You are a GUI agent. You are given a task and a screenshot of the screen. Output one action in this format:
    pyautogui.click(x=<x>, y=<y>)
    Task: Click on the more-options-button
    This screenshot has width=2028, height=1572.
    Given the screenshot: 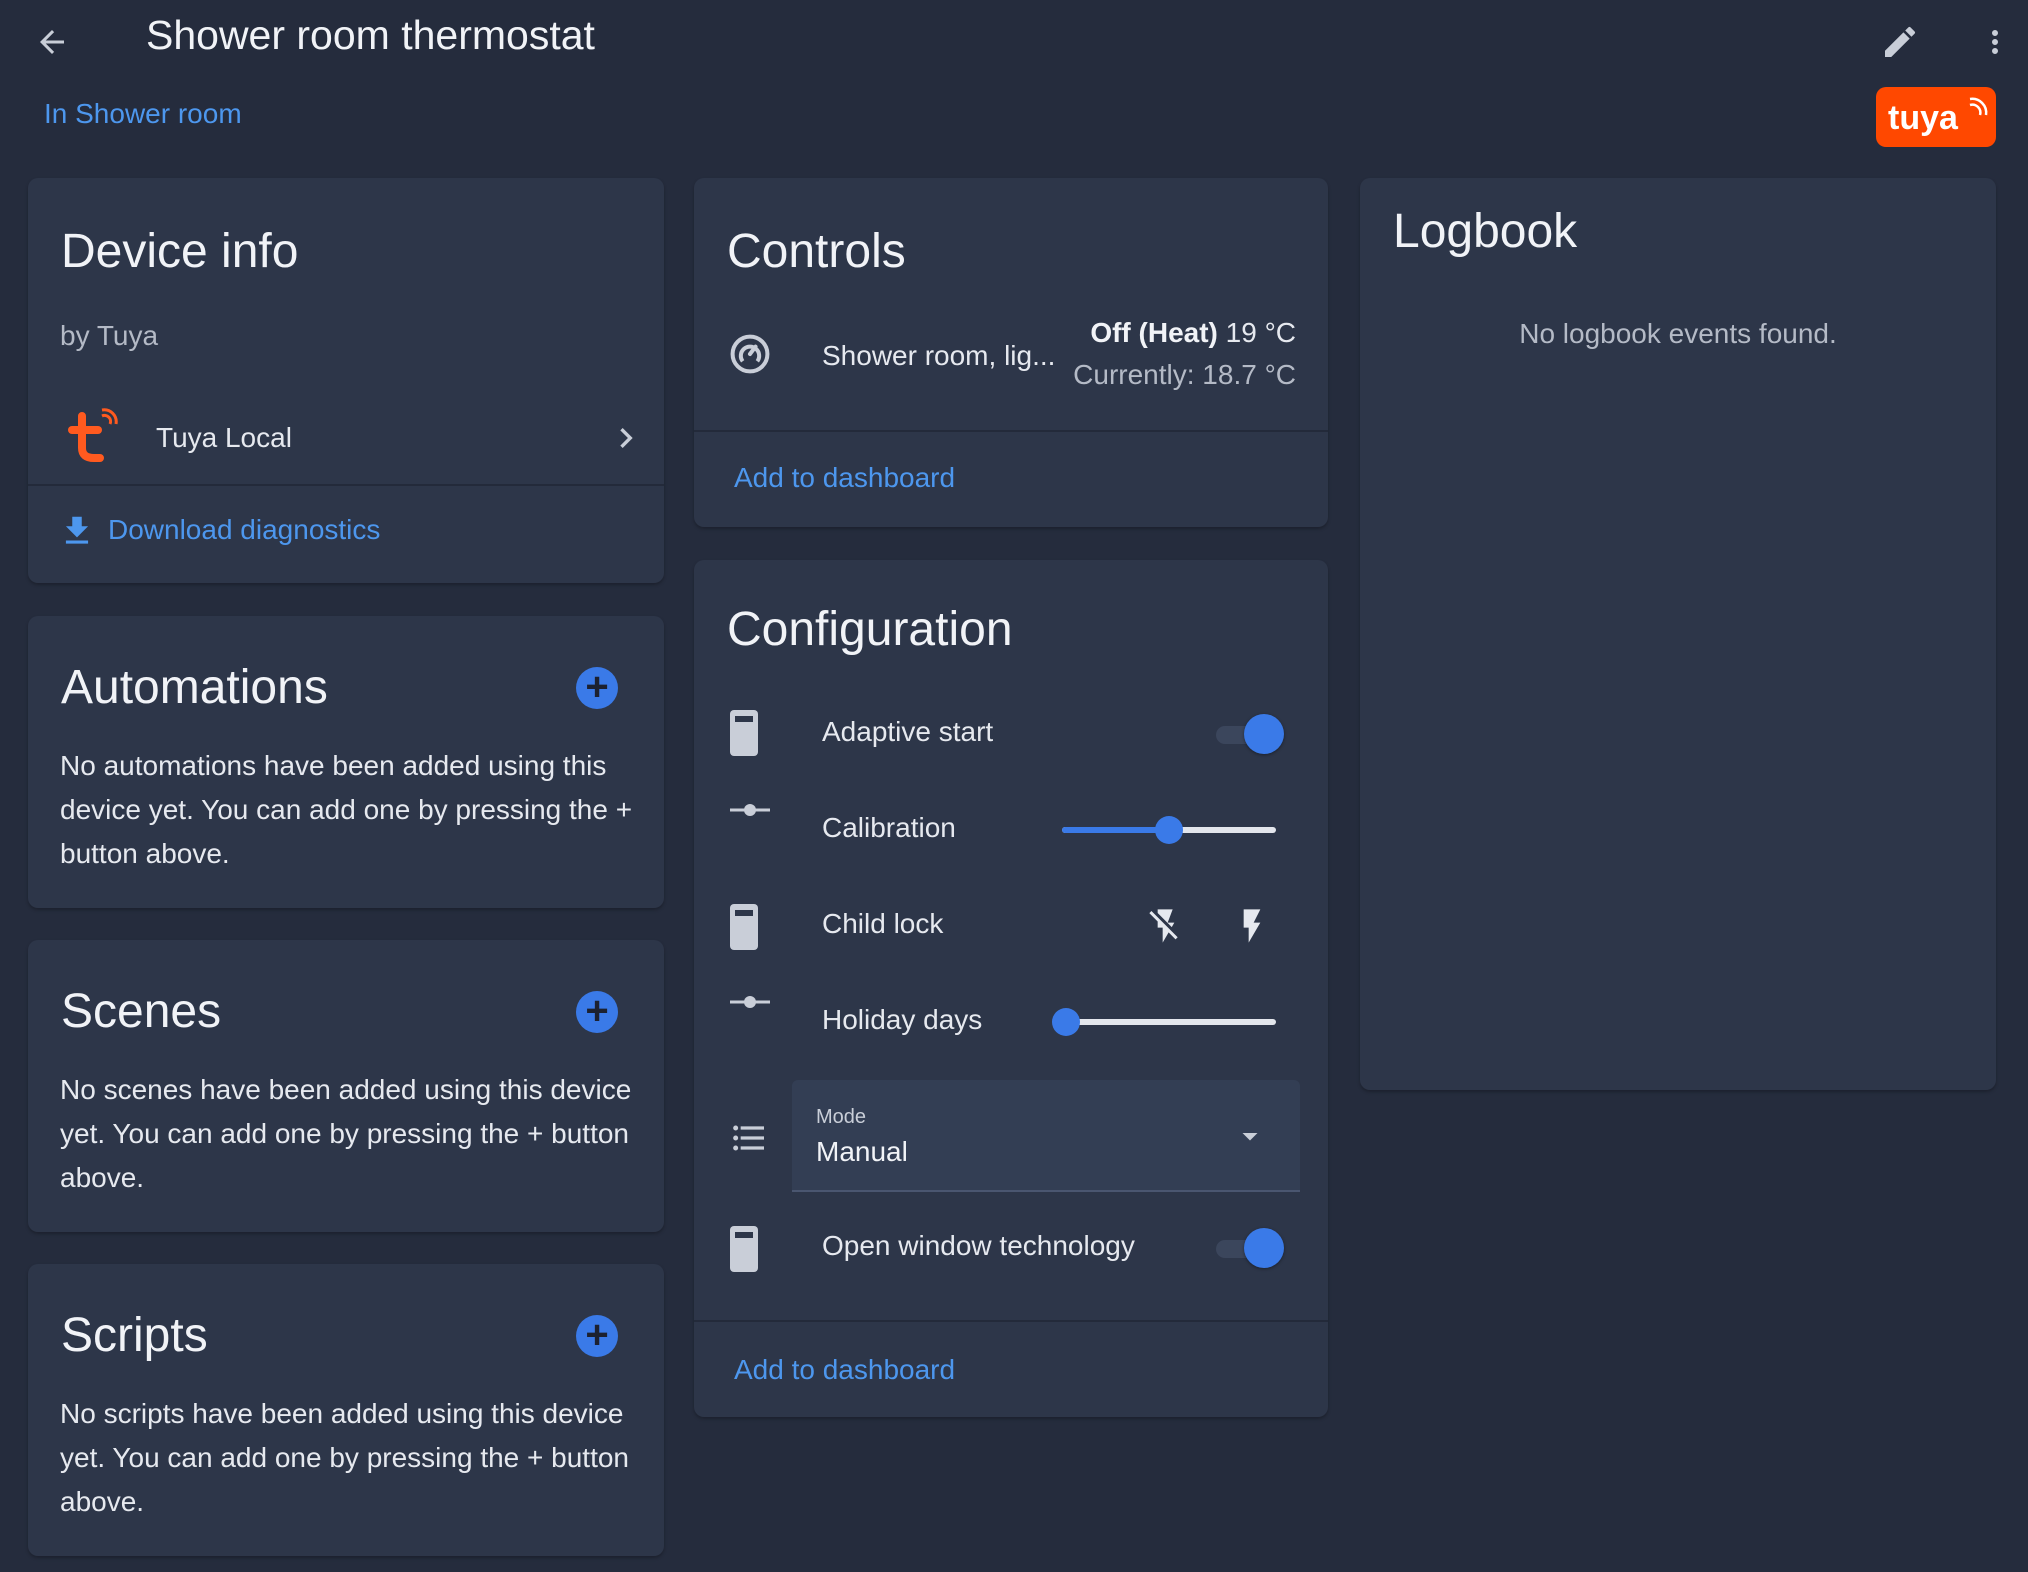 What is the action you would take?
    pyautogui.click(x=1995, y=42)
    